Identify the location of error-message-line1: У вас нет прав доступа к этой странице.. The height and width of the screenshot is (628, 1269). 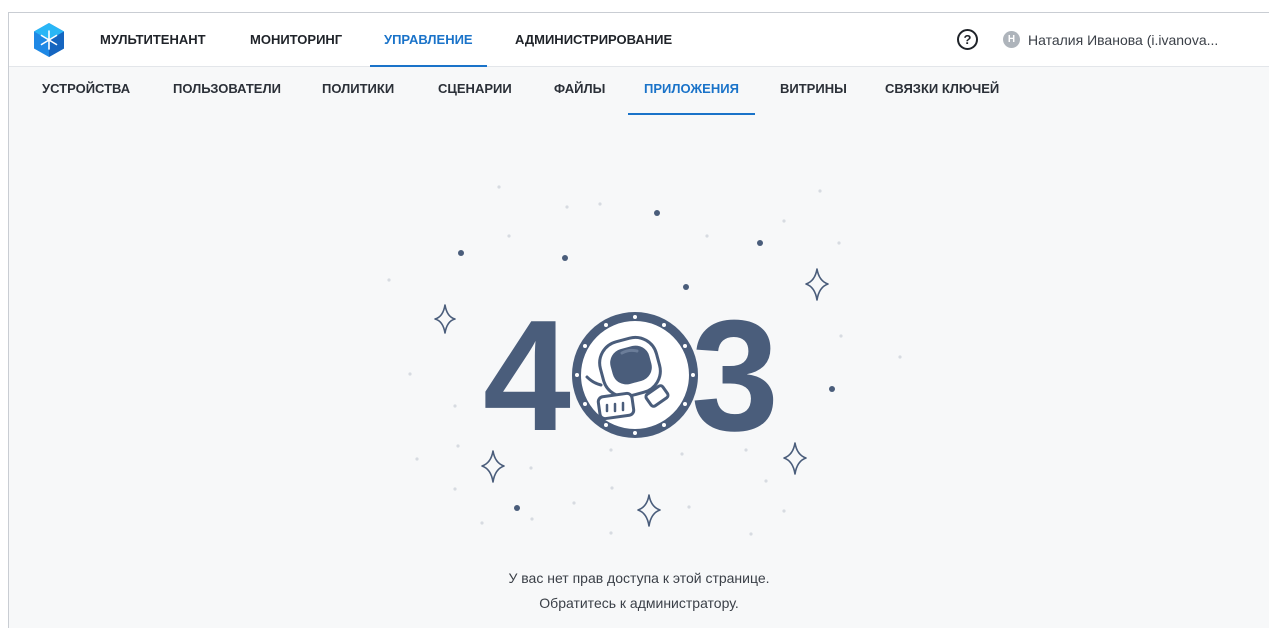
(639, 578).